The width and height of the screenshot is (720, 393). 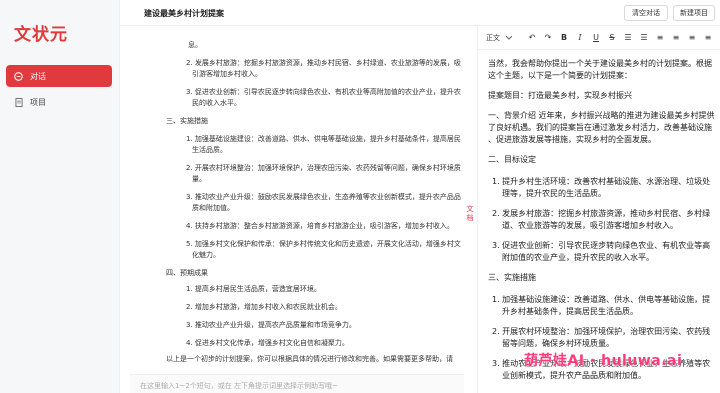 I want to click on align-center-icon: ≡, so click(x=676, y=38).